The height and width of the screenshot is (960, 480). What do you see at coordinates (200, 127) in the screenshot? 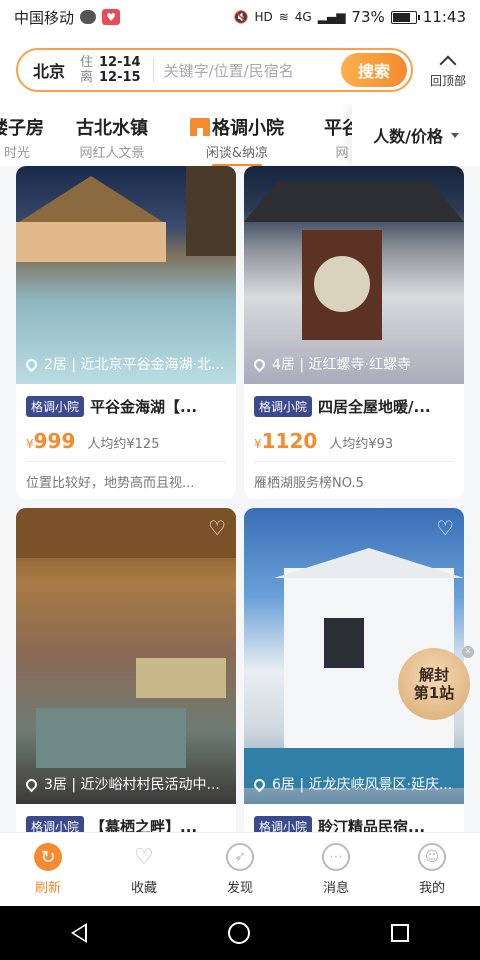
I see `house-icon` at bounding box center [200, 127].